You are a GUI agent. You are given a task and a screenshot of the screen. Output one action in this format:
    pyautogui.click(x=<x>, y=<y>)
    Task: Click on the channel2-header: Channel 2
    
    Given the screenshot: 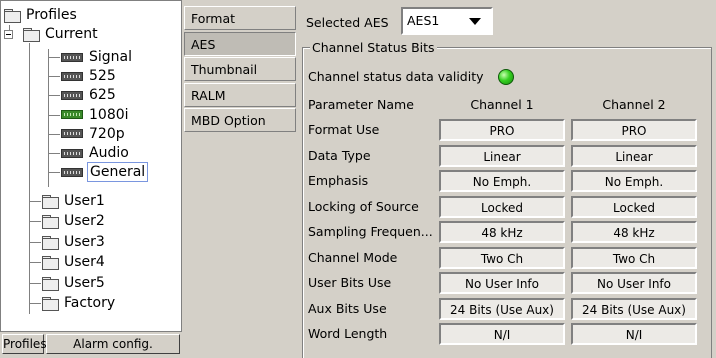 What is the action you would take?
    pyautogui.click(x=634, y=104)
    